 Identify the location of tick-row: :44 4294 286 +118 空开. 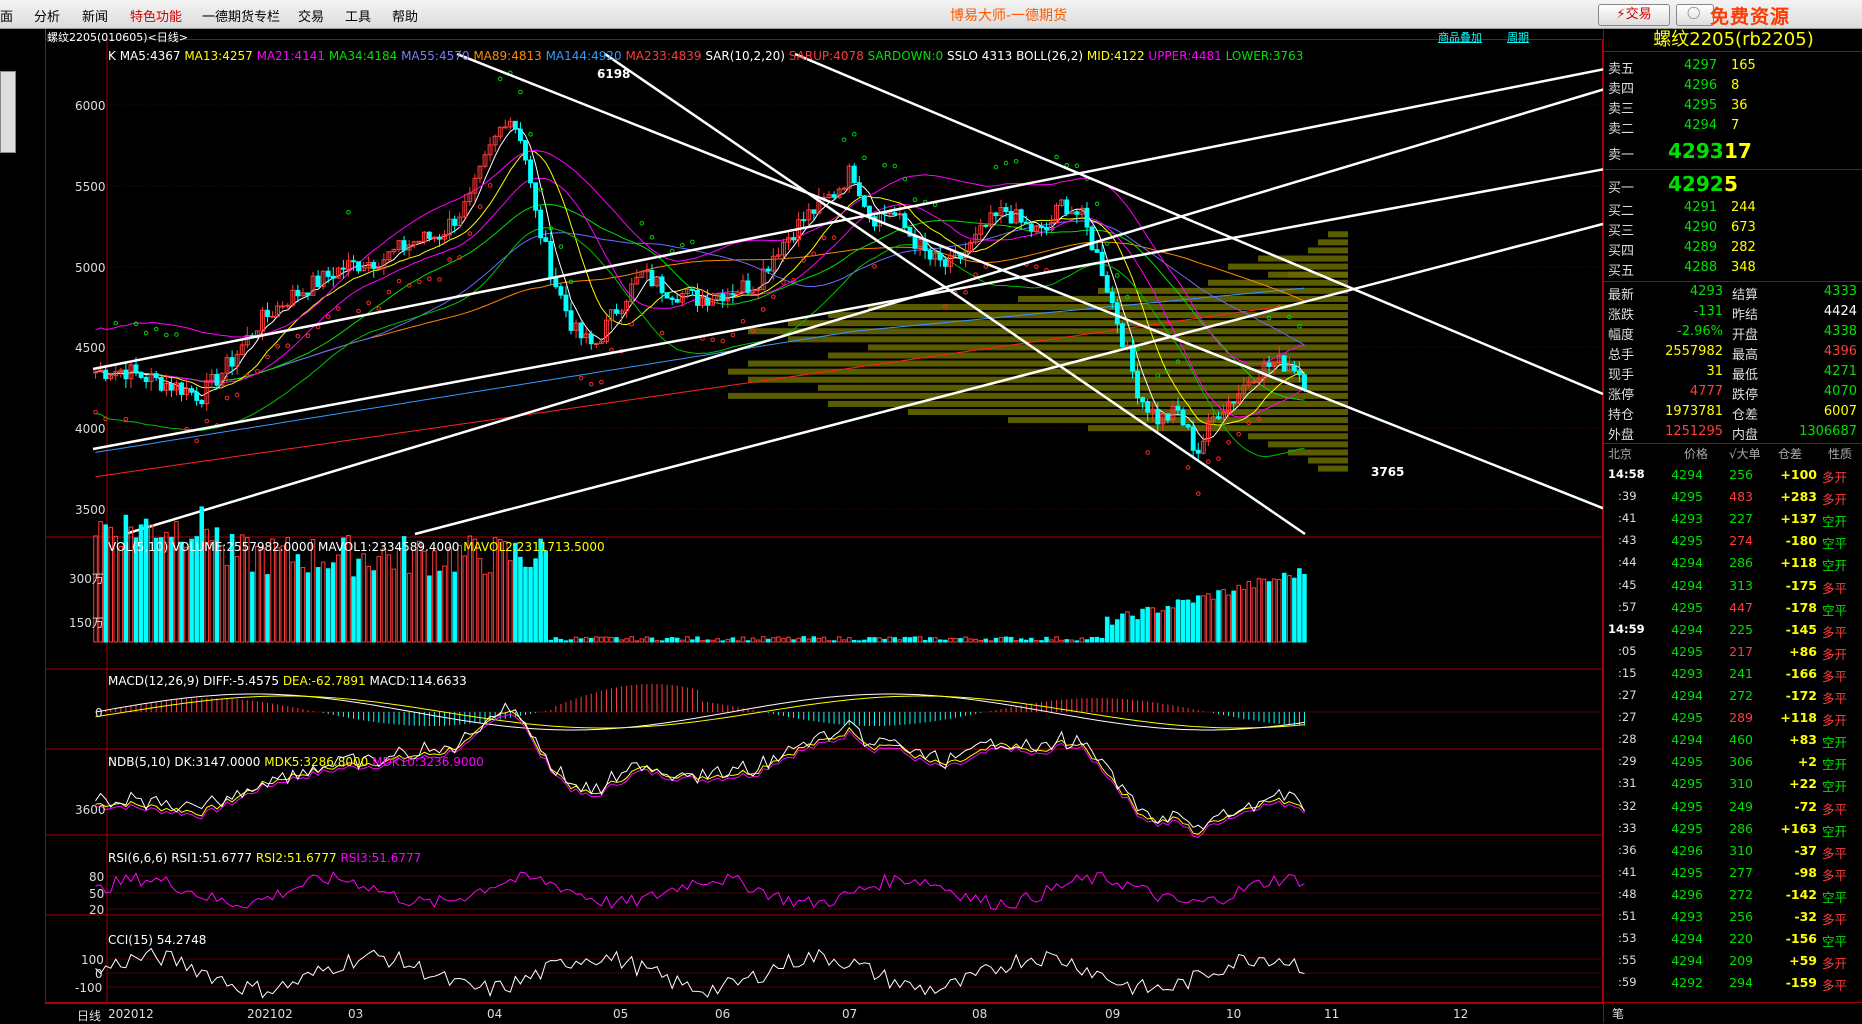
(1733, 564).